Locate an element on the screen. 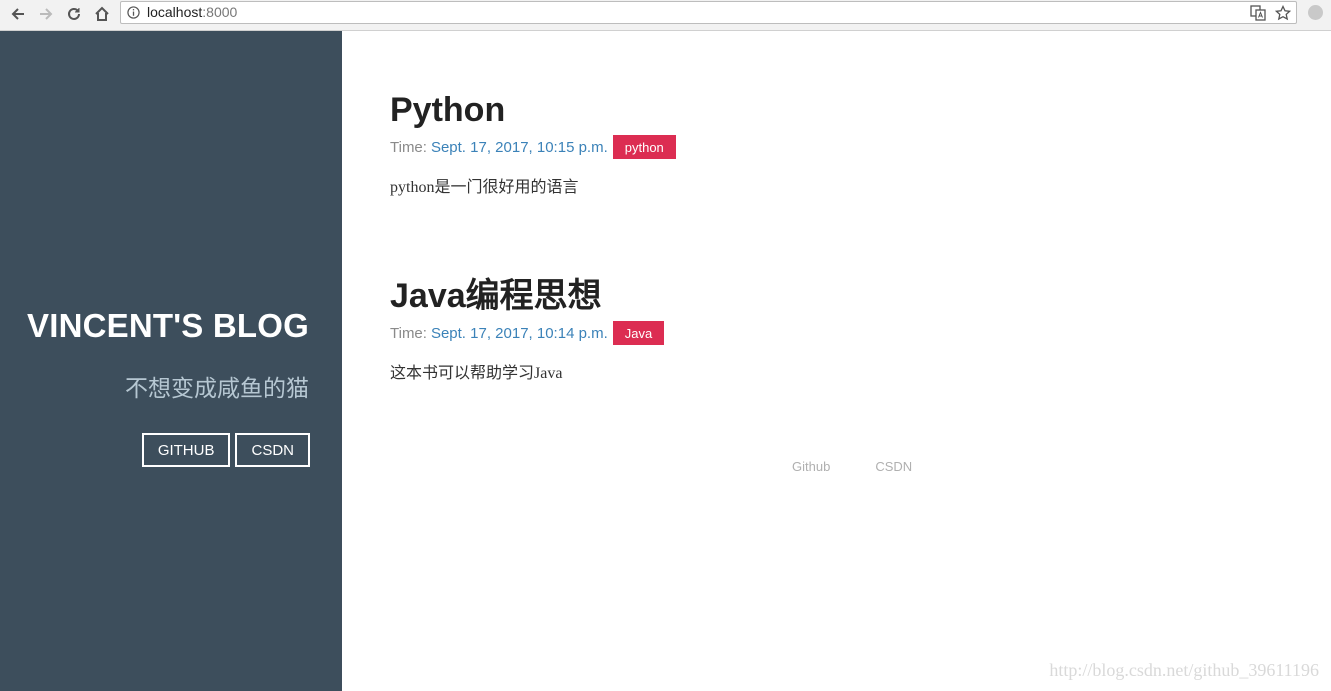 The width and height of the screenshot is (1331, 691). translate-icon is located at coordinates (1258, 13).